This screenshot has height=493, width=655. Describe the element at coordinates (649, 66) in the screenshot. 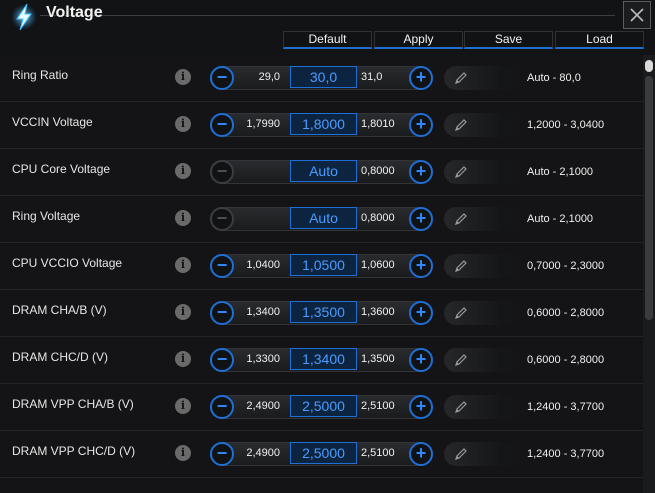

I see `scrollbar-up-handle` at that location.